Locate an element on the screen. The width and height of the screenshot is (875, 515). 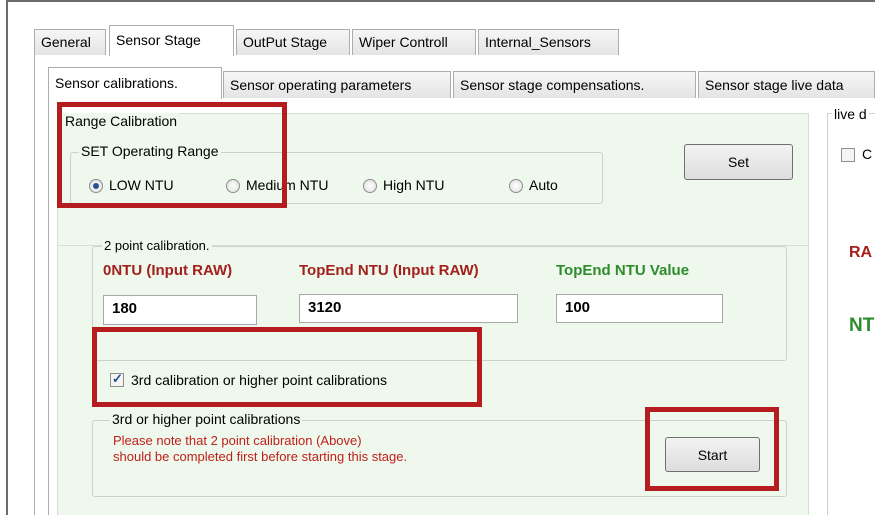
live-data-panel is located at coordinates (851, 314).